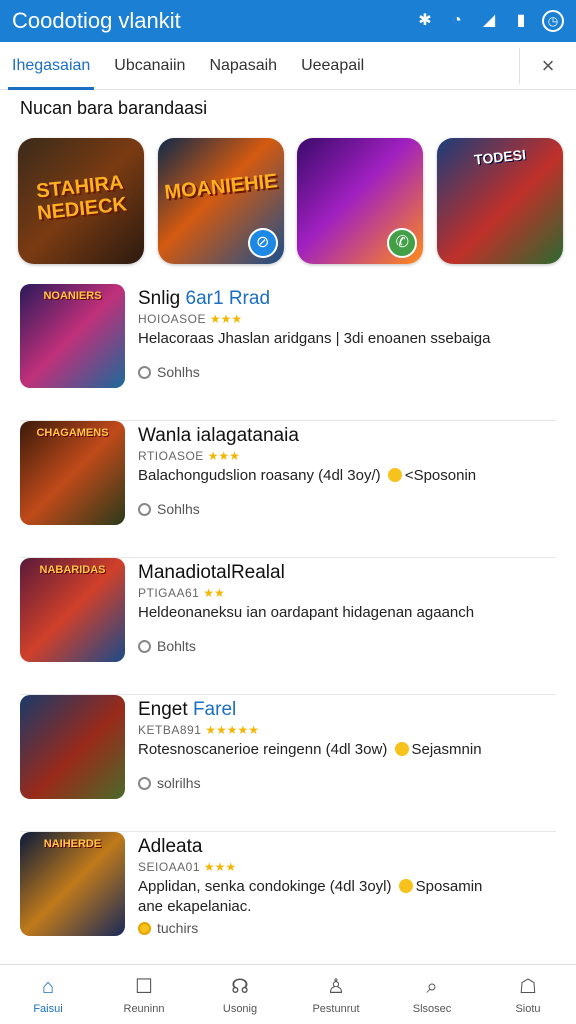  What do you see at coordinates (232, 730) in the screenshot?
I see `rating-stars: ★★★★★` at bounding box center [232, 730].